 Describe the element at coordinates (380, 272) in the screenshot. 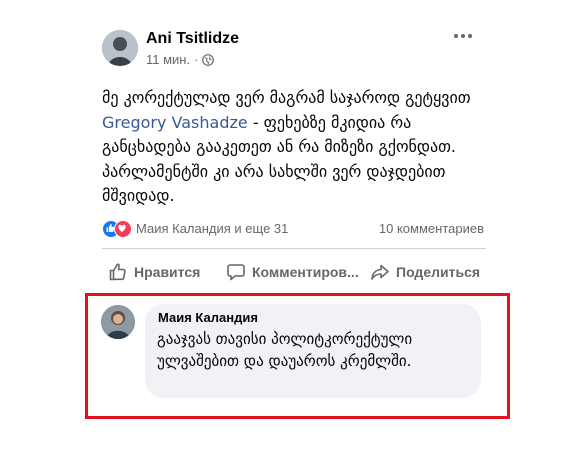

I see `share-arrow-icon` at that location.